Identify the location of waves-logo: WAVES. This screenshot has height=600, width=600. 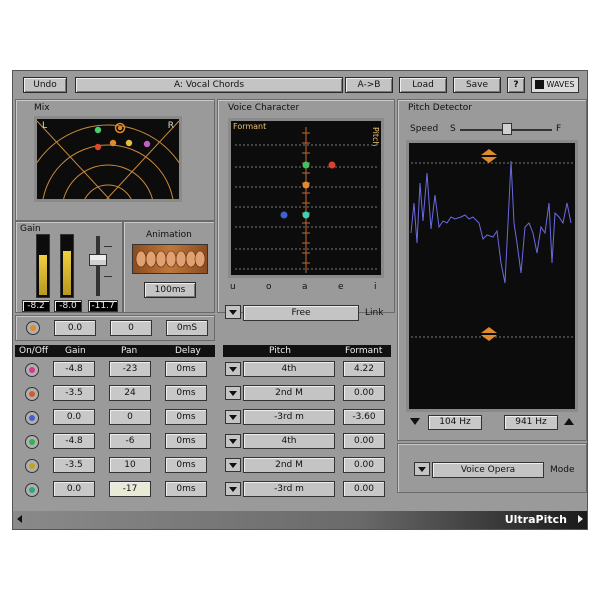
(555, 85).